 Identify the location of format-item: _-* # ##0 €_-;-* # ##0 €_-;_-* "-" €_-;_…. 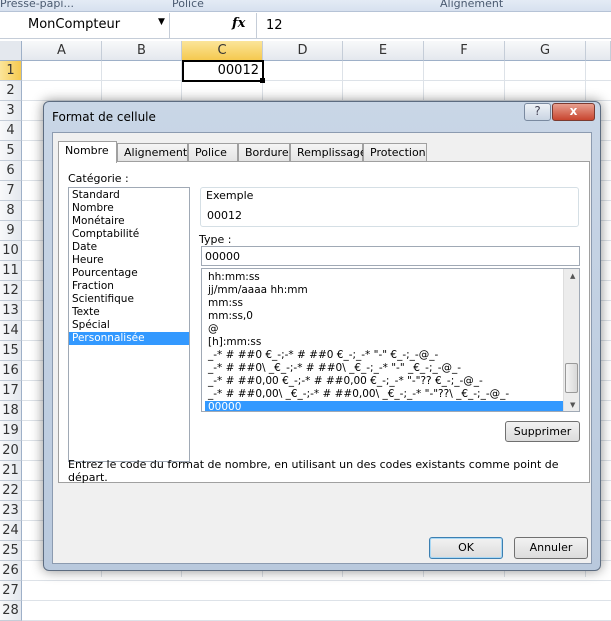
(384, 355).